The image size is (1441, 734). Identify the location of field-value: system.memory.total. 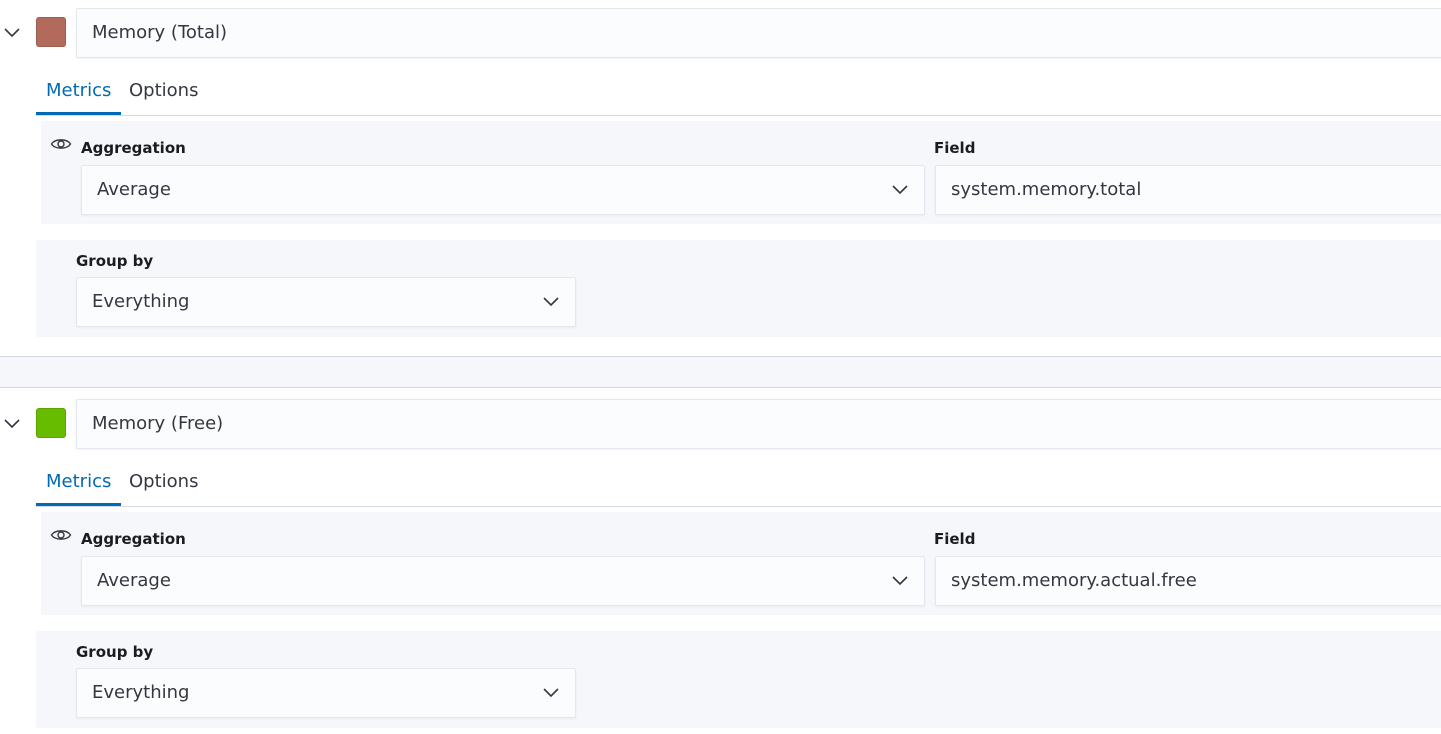
(1046, 189).